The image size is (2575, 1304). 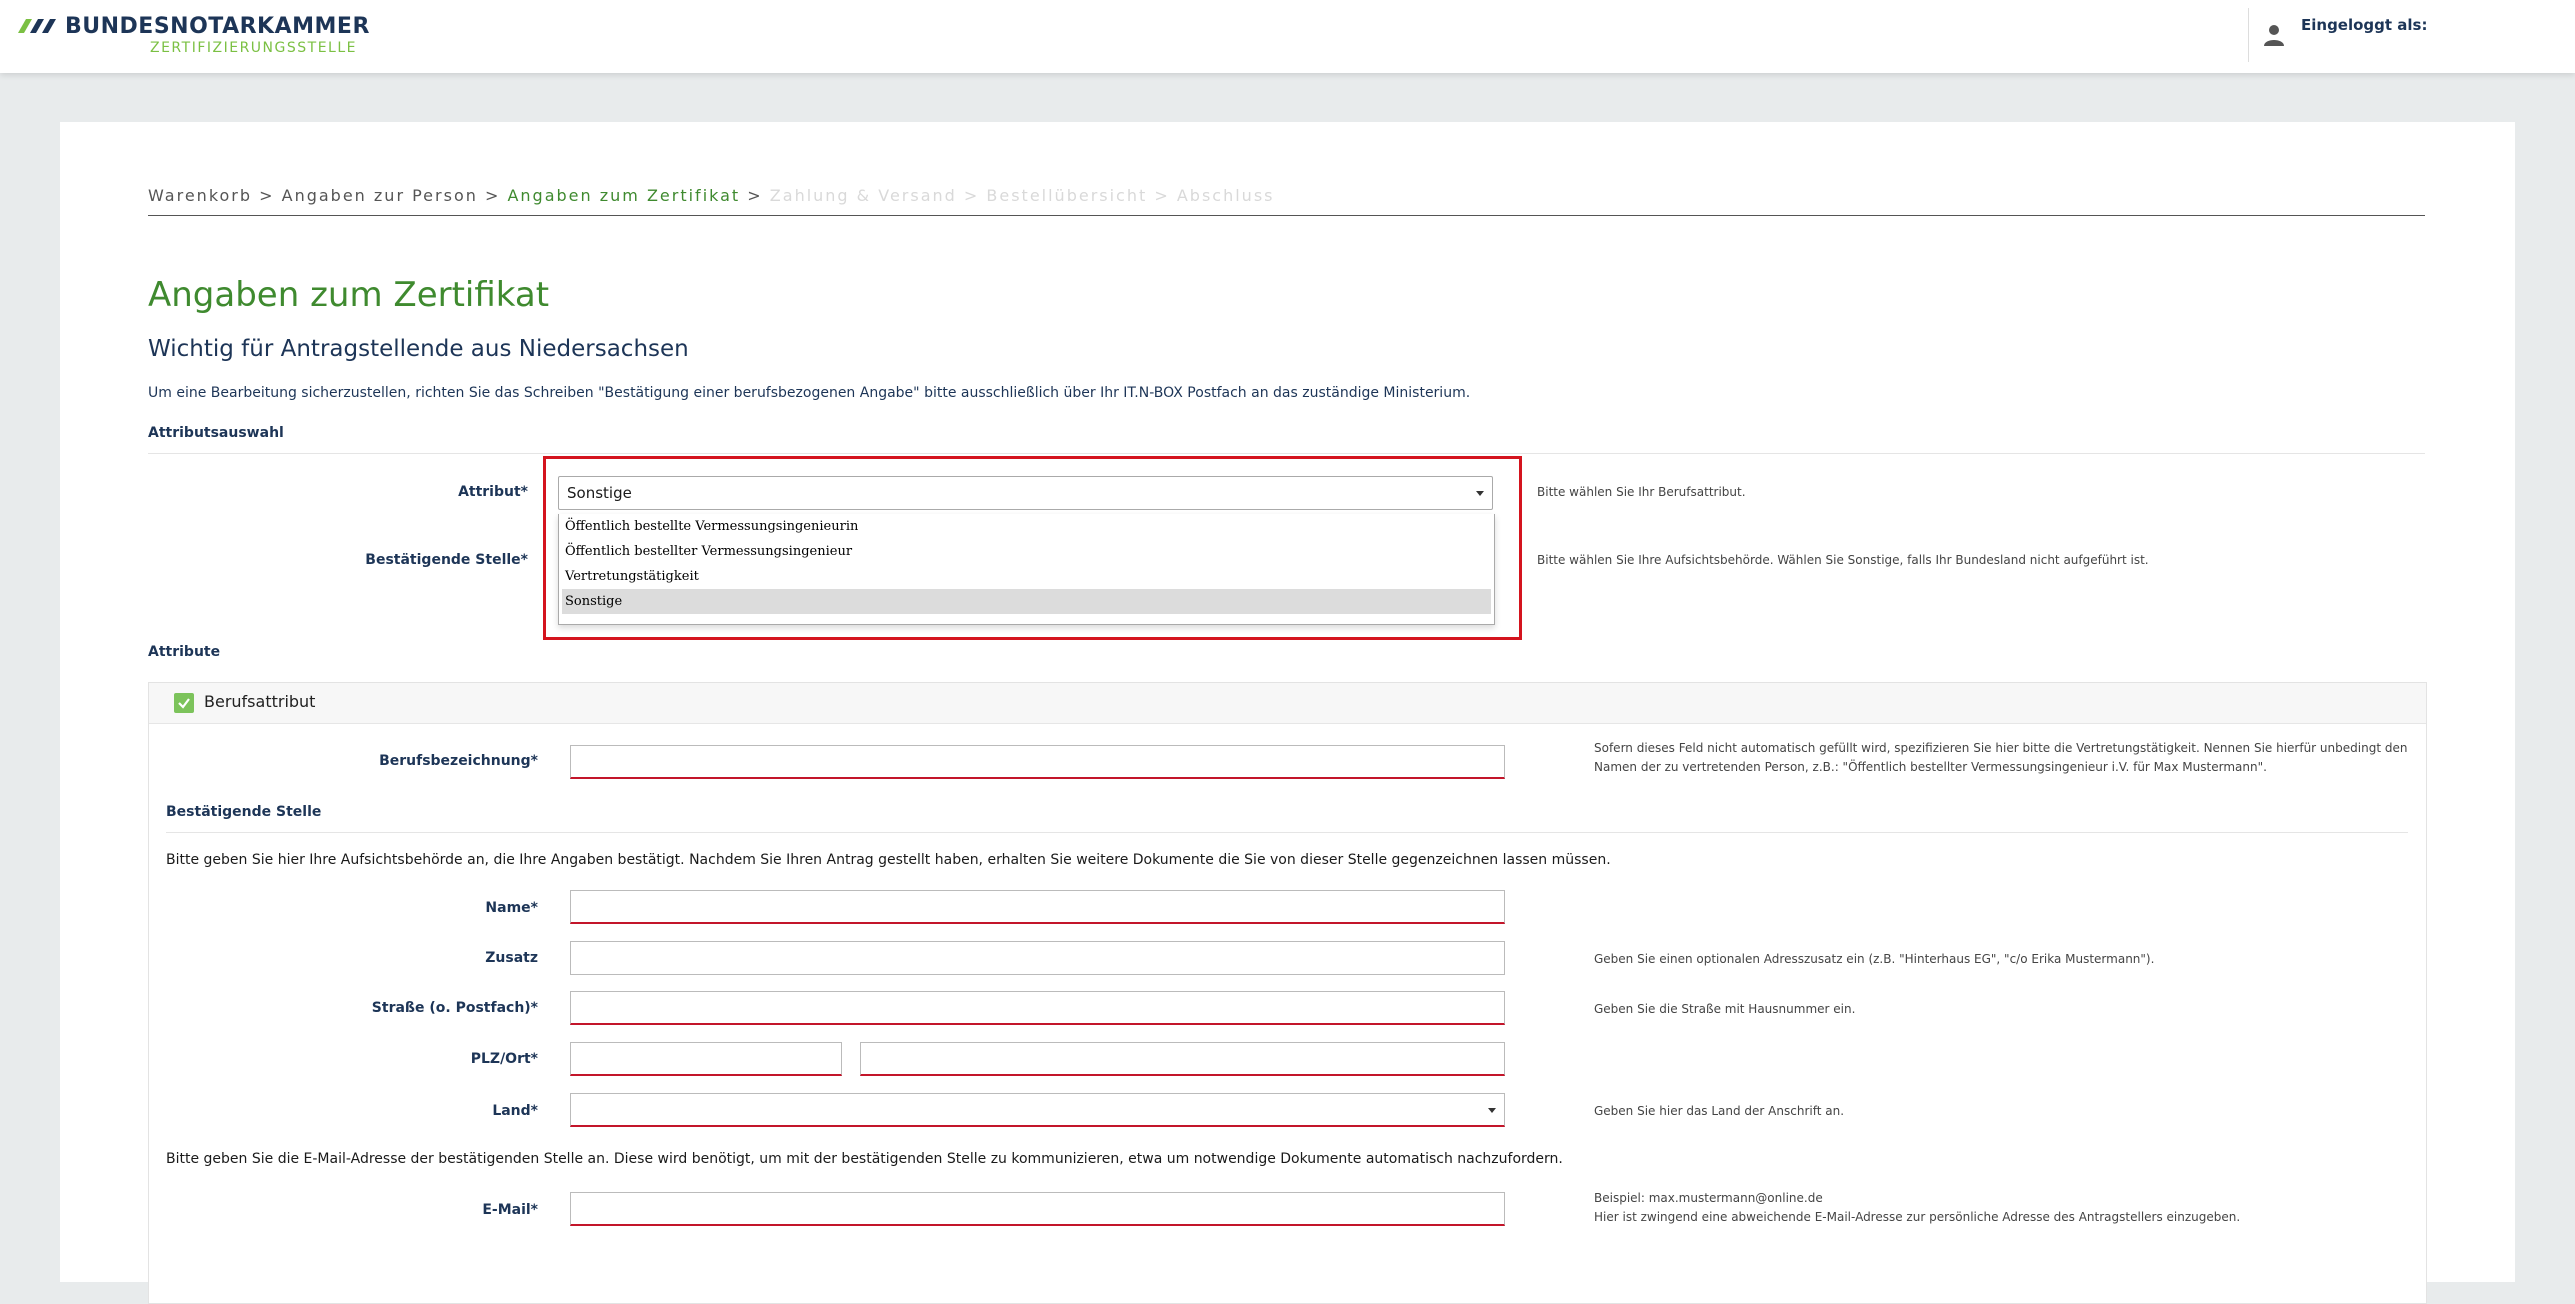 I want to click on authority-label: Bestätigende Stelle*, so click(x=446, y=560).